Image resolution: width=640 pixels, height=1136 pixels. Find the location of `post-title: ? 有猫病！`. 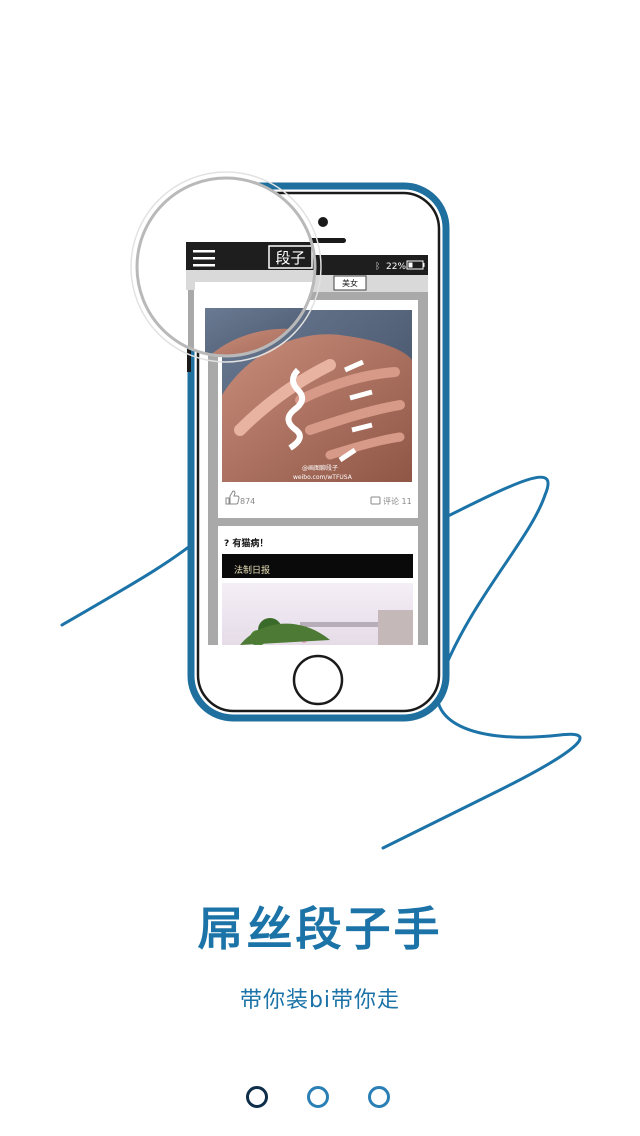

post-title: ? 有猫病！ is located at coordinates (246, 543).